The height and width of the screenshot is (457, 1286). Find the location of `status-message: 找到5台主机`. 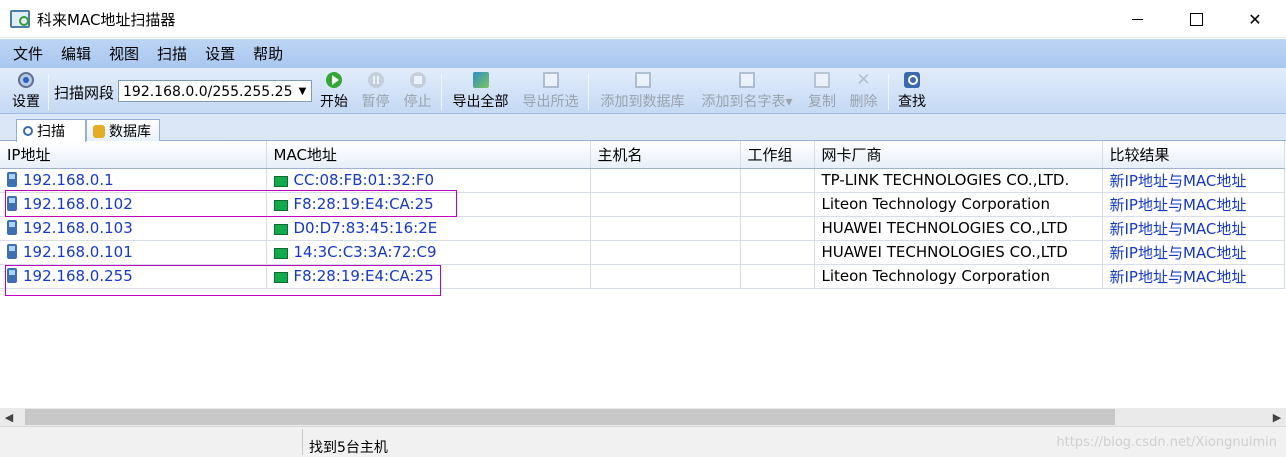

status-message: 找到5台主机 is located at coordinates (348, 448).